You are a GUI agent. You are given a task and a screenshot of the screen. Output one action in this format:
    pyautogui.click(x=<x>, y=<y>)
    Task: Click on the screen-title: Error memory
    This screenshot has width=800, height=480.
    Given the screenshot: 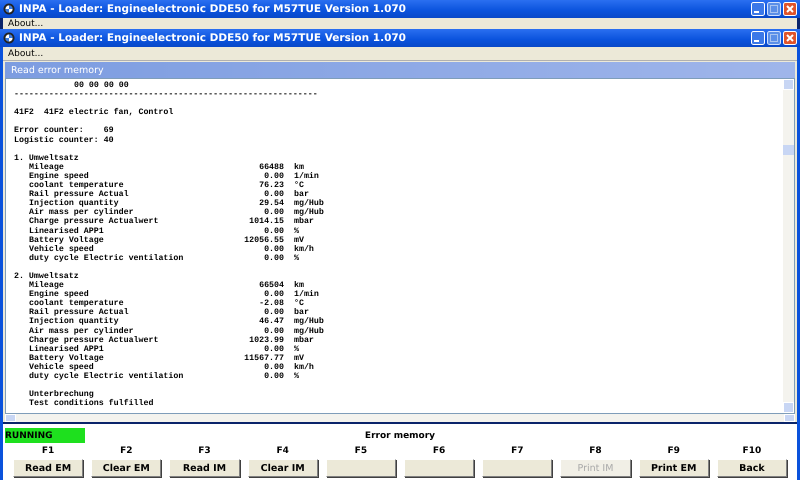 What is the action you would take?
    pyautogui.click(x=400, y=435)
    